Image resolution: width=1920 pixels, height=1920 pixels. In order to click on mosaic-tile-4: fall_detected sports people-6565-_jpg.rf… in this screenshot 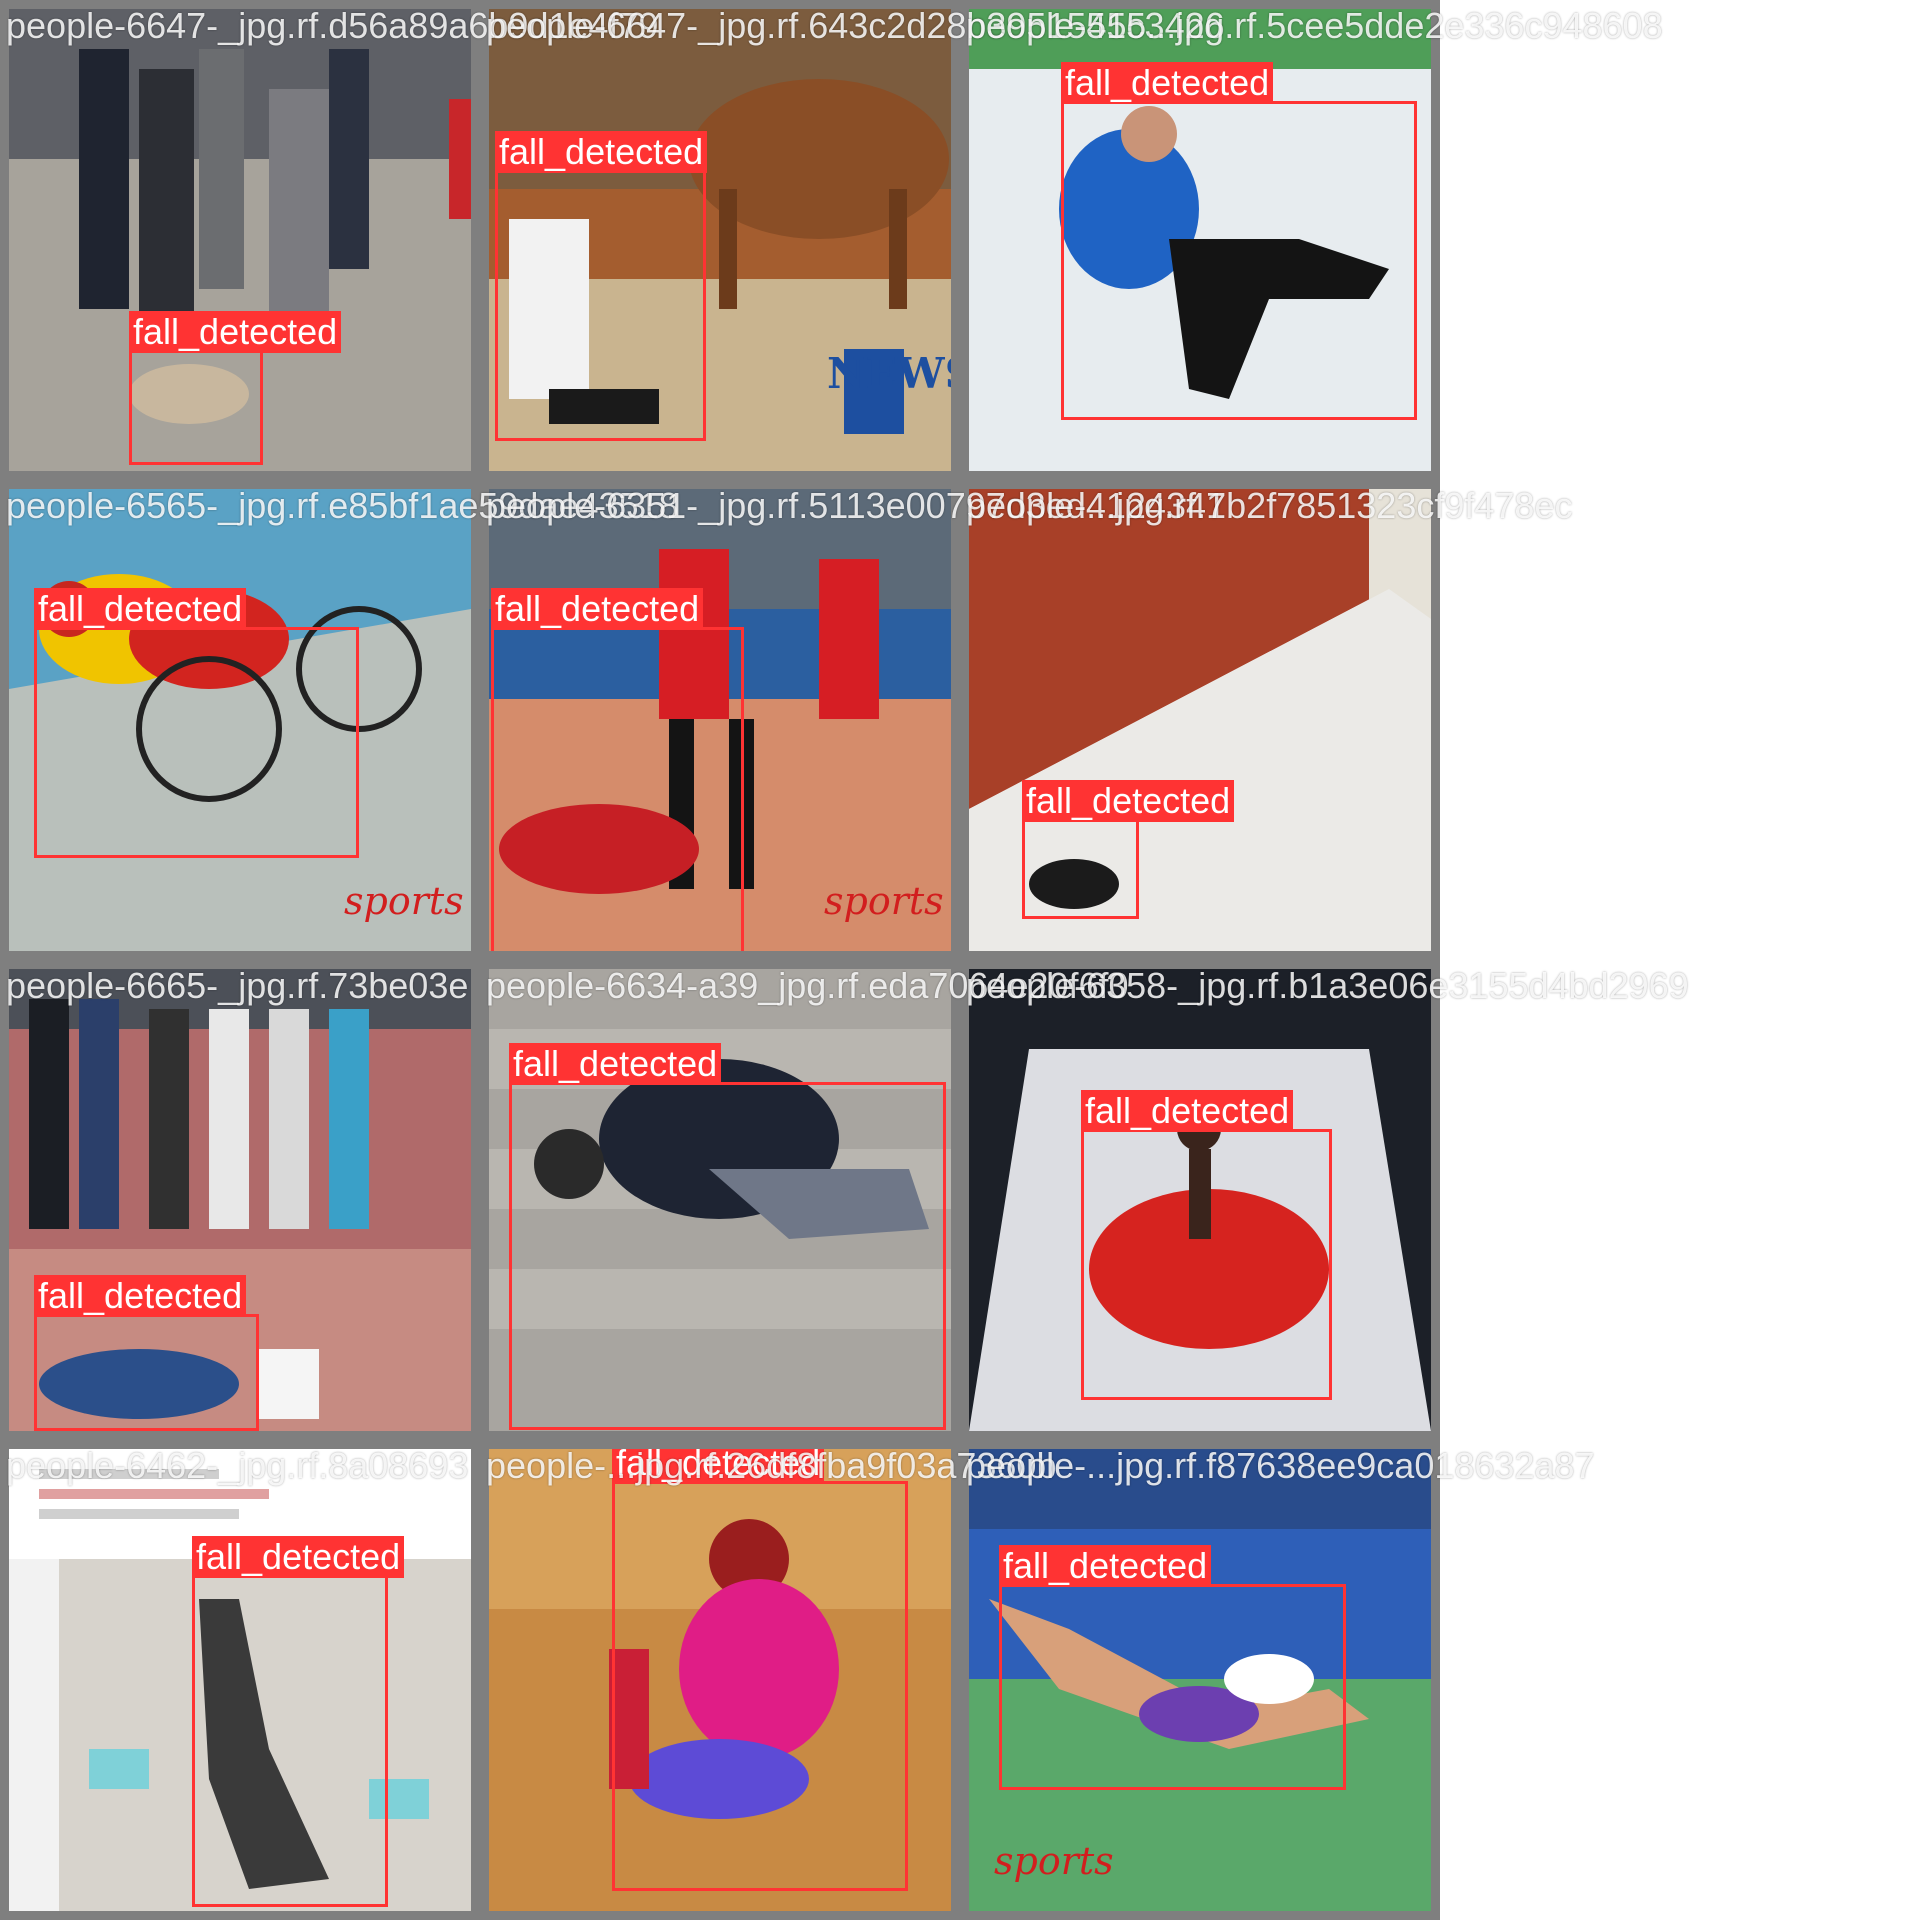, I will do `click(339, 720)`.